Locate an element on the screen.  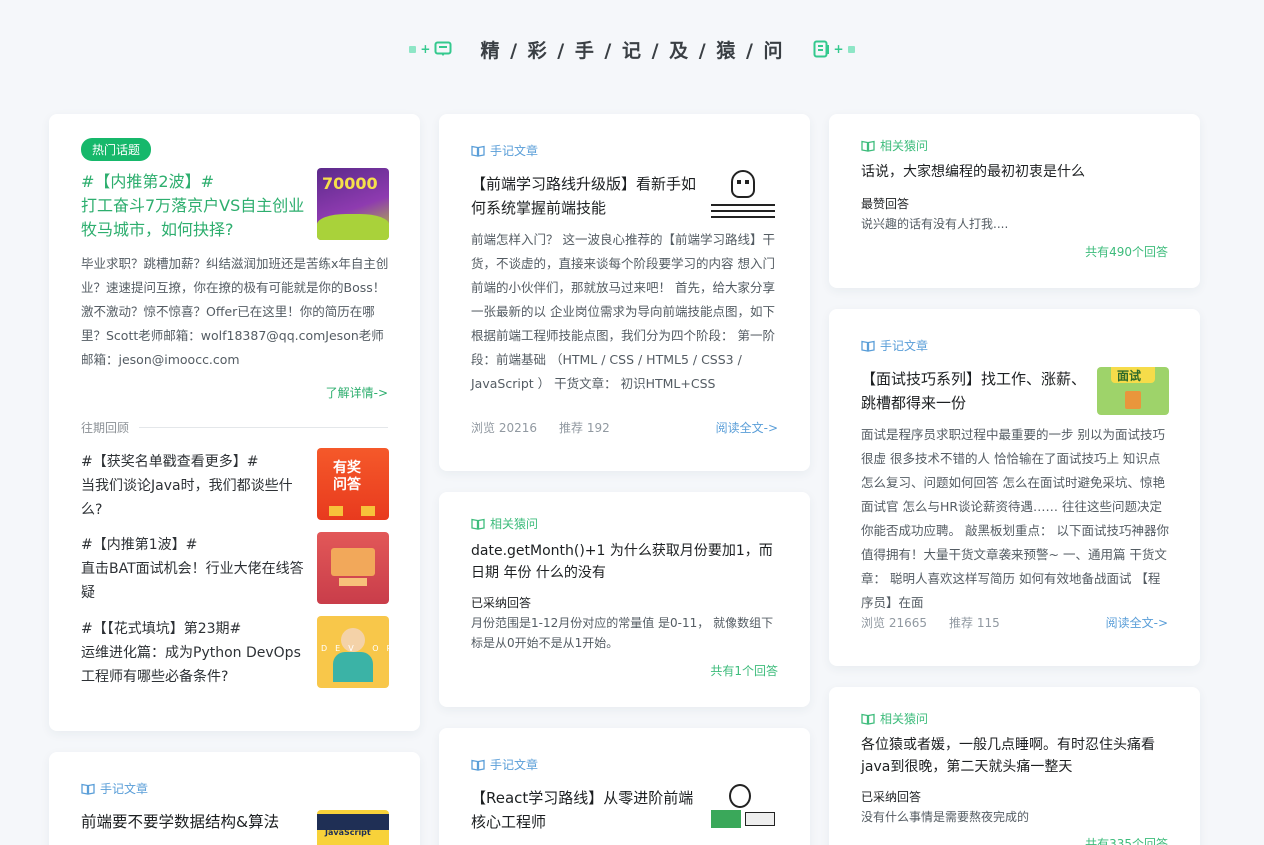
chat-icon is located at coordinates (443, 48).